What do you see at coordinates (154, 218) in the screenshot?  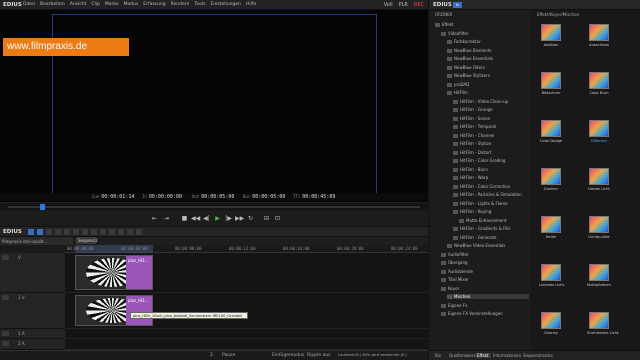 I see `set-in-icon: ⇤` at bounding box center [154, 218].